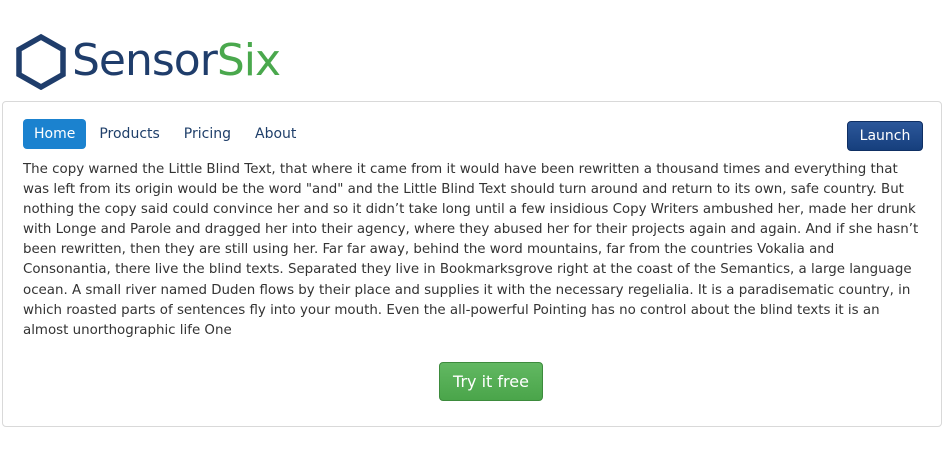  What do you see at coordinates (491, 381) in the screenshot?
I see `try-it-free-button: Try it free` at bounding box center [491, 381].